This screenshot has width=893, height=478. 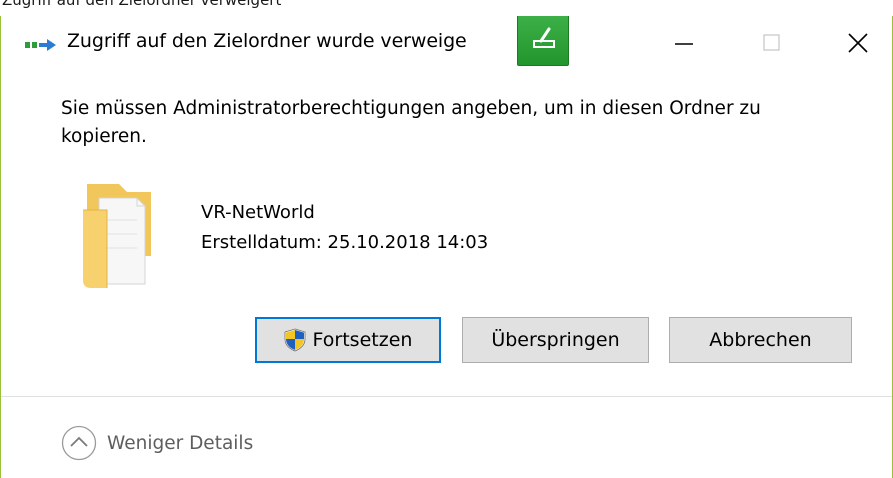 I want to click on tool-icon, so click(x=544, y=37).